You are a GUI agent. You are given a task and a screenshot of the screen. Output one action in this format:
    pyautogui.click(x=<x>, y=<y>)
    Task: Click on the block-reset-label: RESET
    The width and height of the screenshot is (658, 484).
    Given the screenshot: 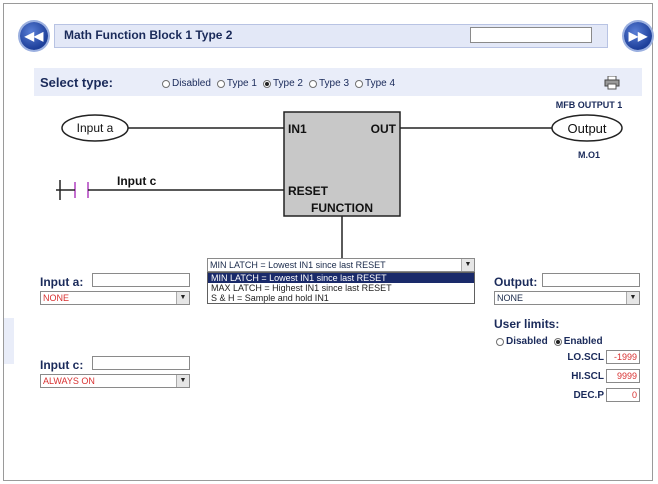 What is the action you would take?
    pyautogui.click(x=308, y=191)
    